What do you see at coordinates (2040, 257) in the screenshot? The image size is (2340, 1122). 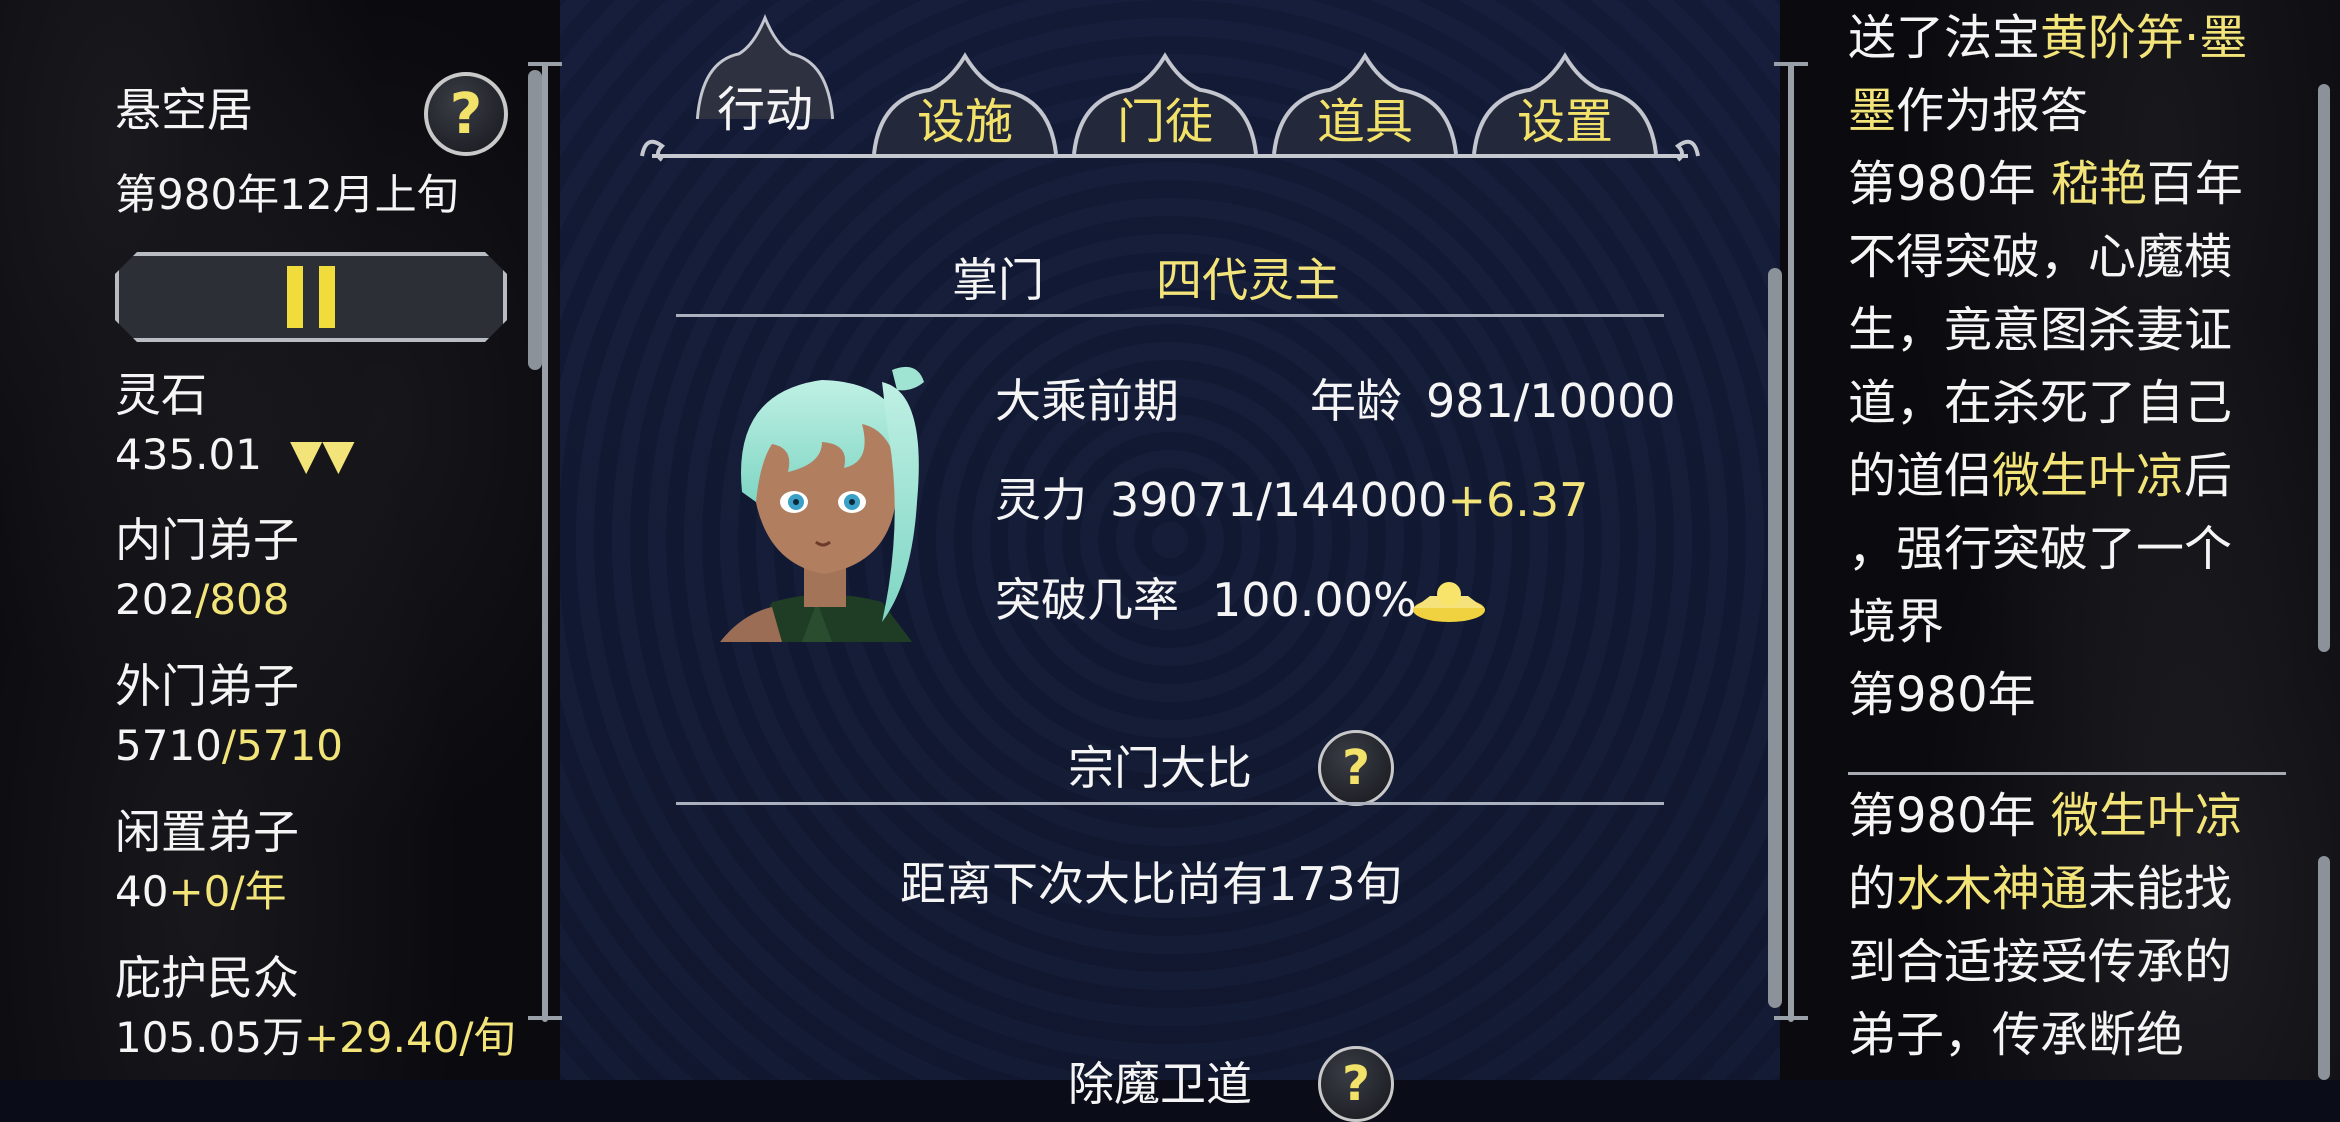 I see `log-text: 不得突破，心魔横` at bounding box center [2040, 257].